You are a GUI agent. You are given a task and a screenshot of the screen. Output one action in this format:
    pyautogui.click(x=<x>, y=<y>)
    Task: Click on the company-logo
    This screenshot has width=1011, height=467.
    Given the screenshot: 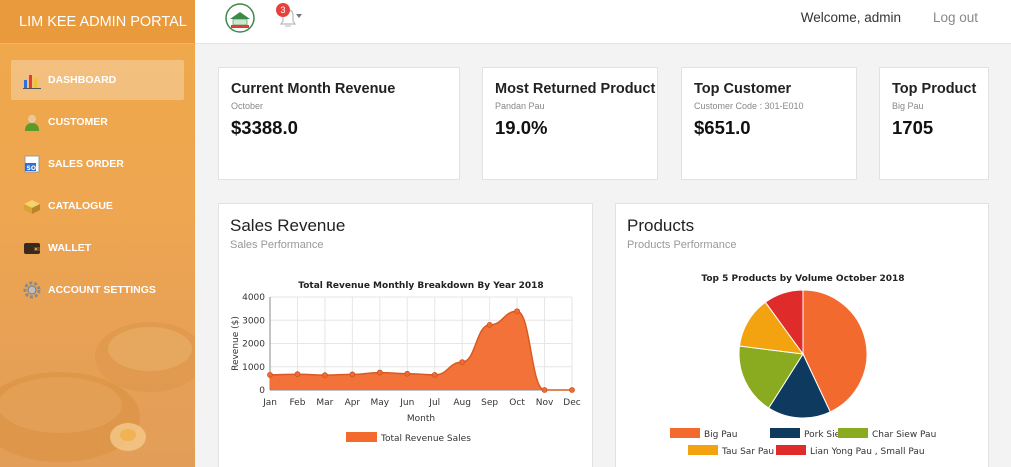 What is the action you would take?
    pyautogui.click(x=240, y=18)
    